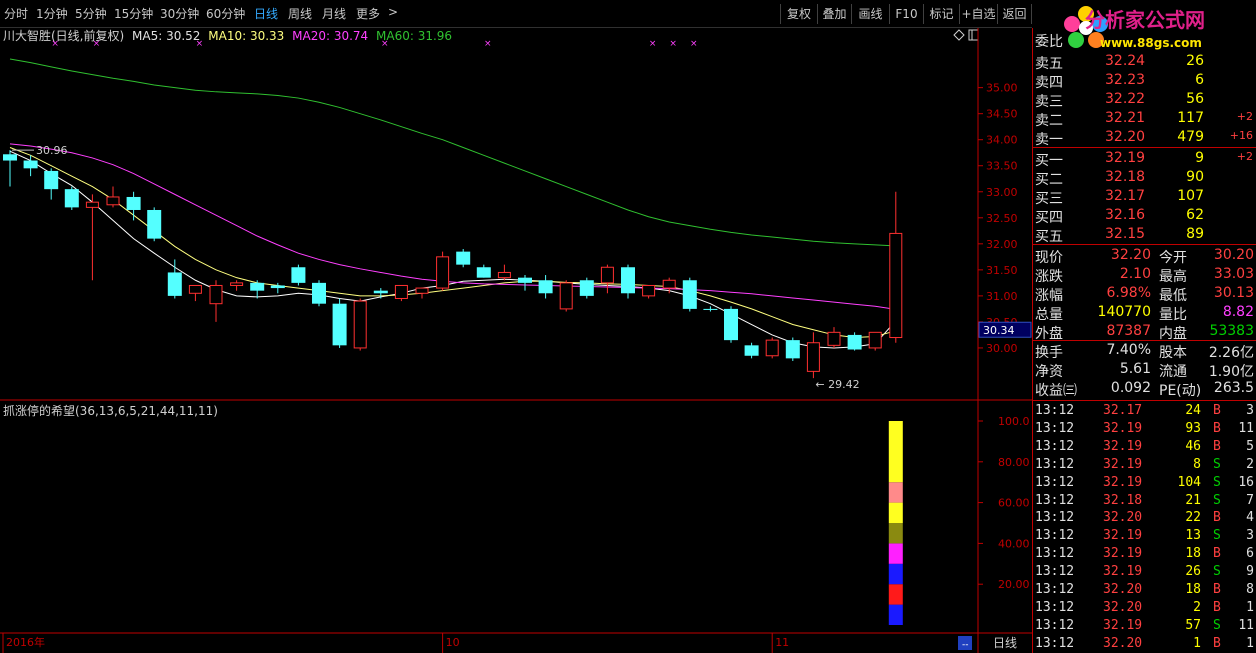 The width and height of the screenshot is (1256, 653). I want to click on mark-button: 标记, so click(942, 14).